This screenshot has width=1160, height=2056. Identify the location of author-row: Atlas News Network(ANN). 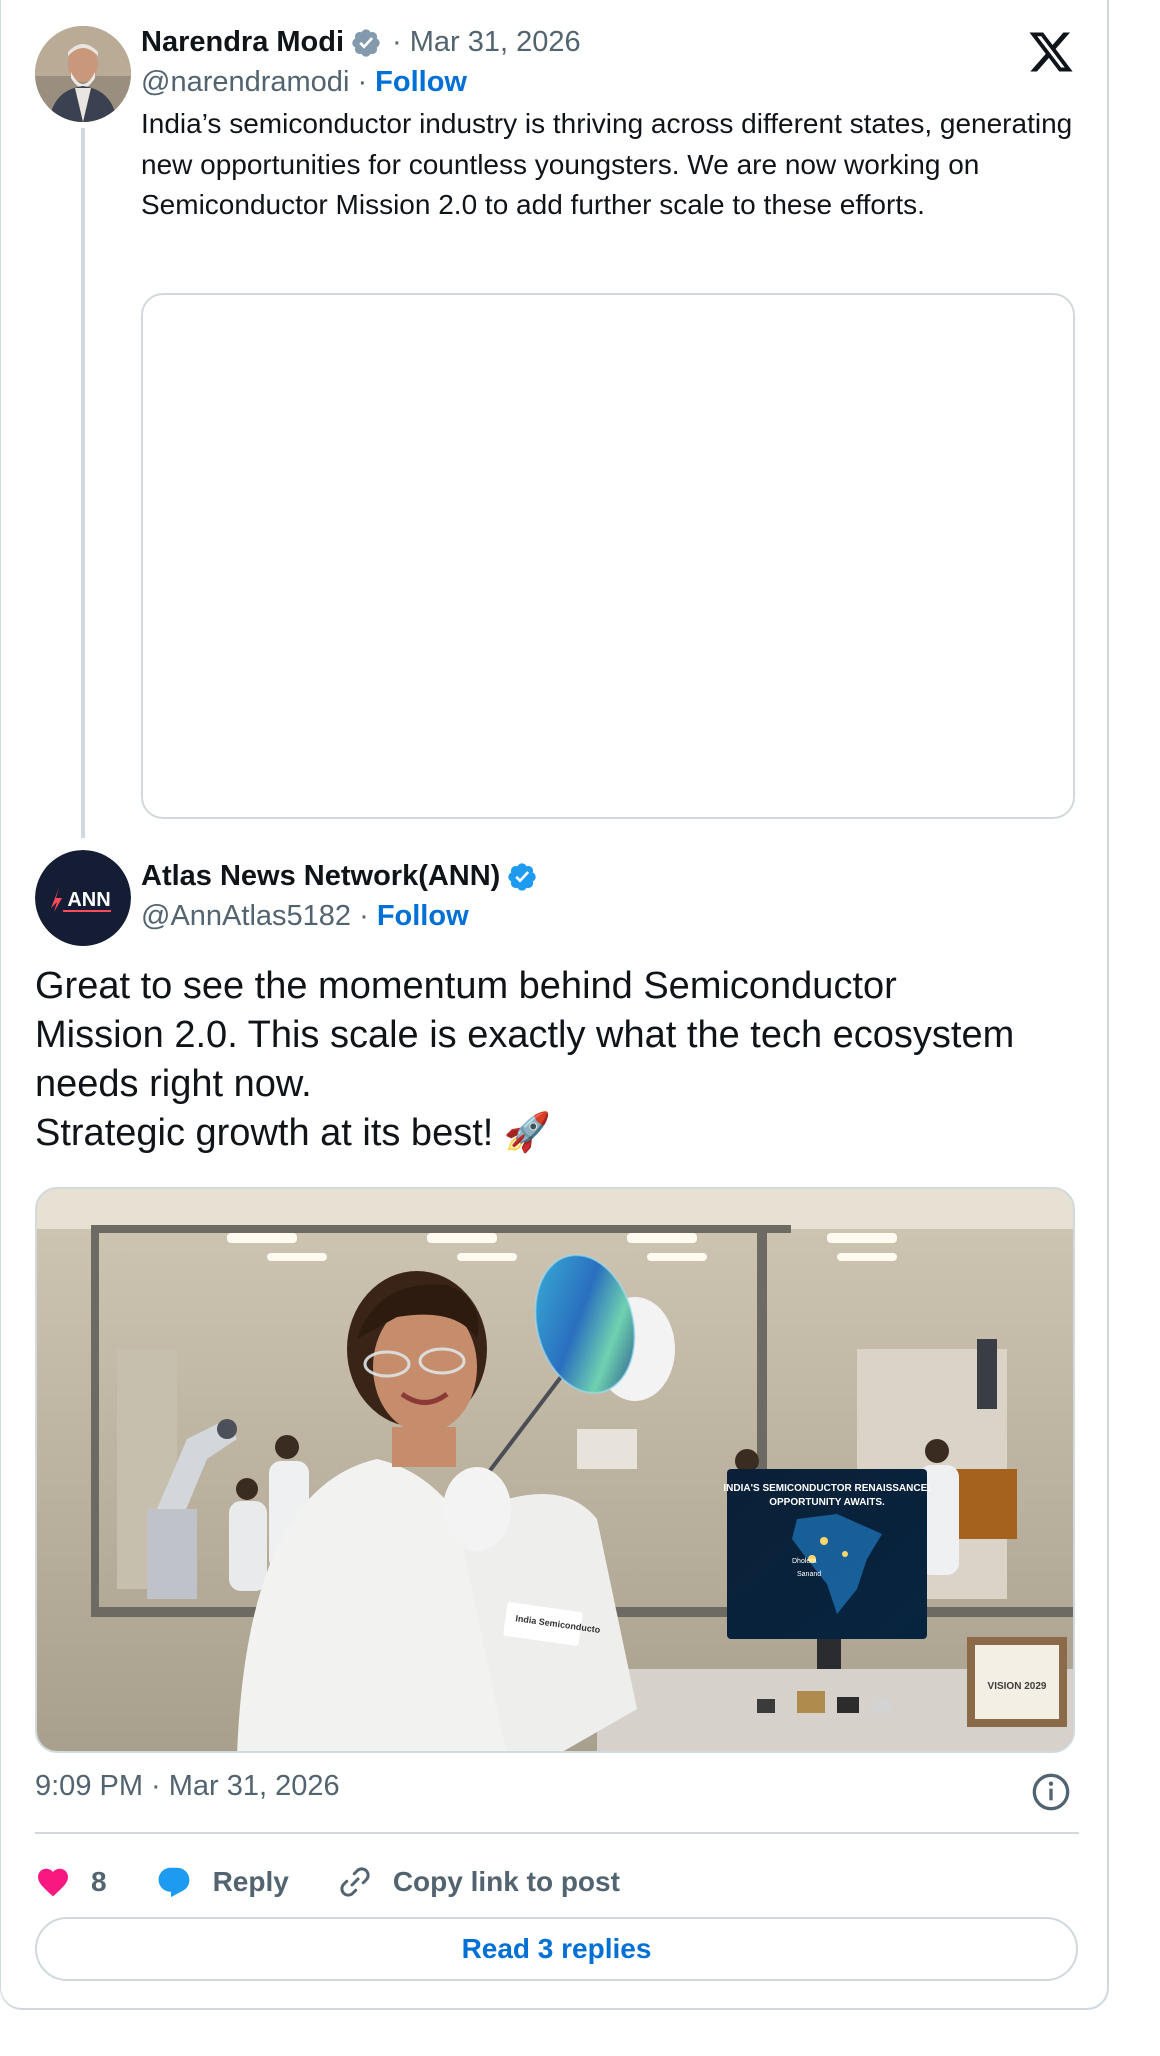
(339, 876).